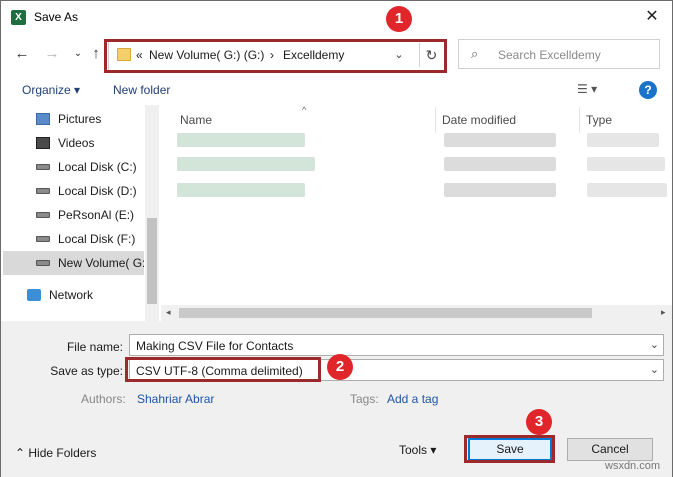 This screenshot has width=673, height=477. I want to click on close-button: ✕, so click(652, 17).